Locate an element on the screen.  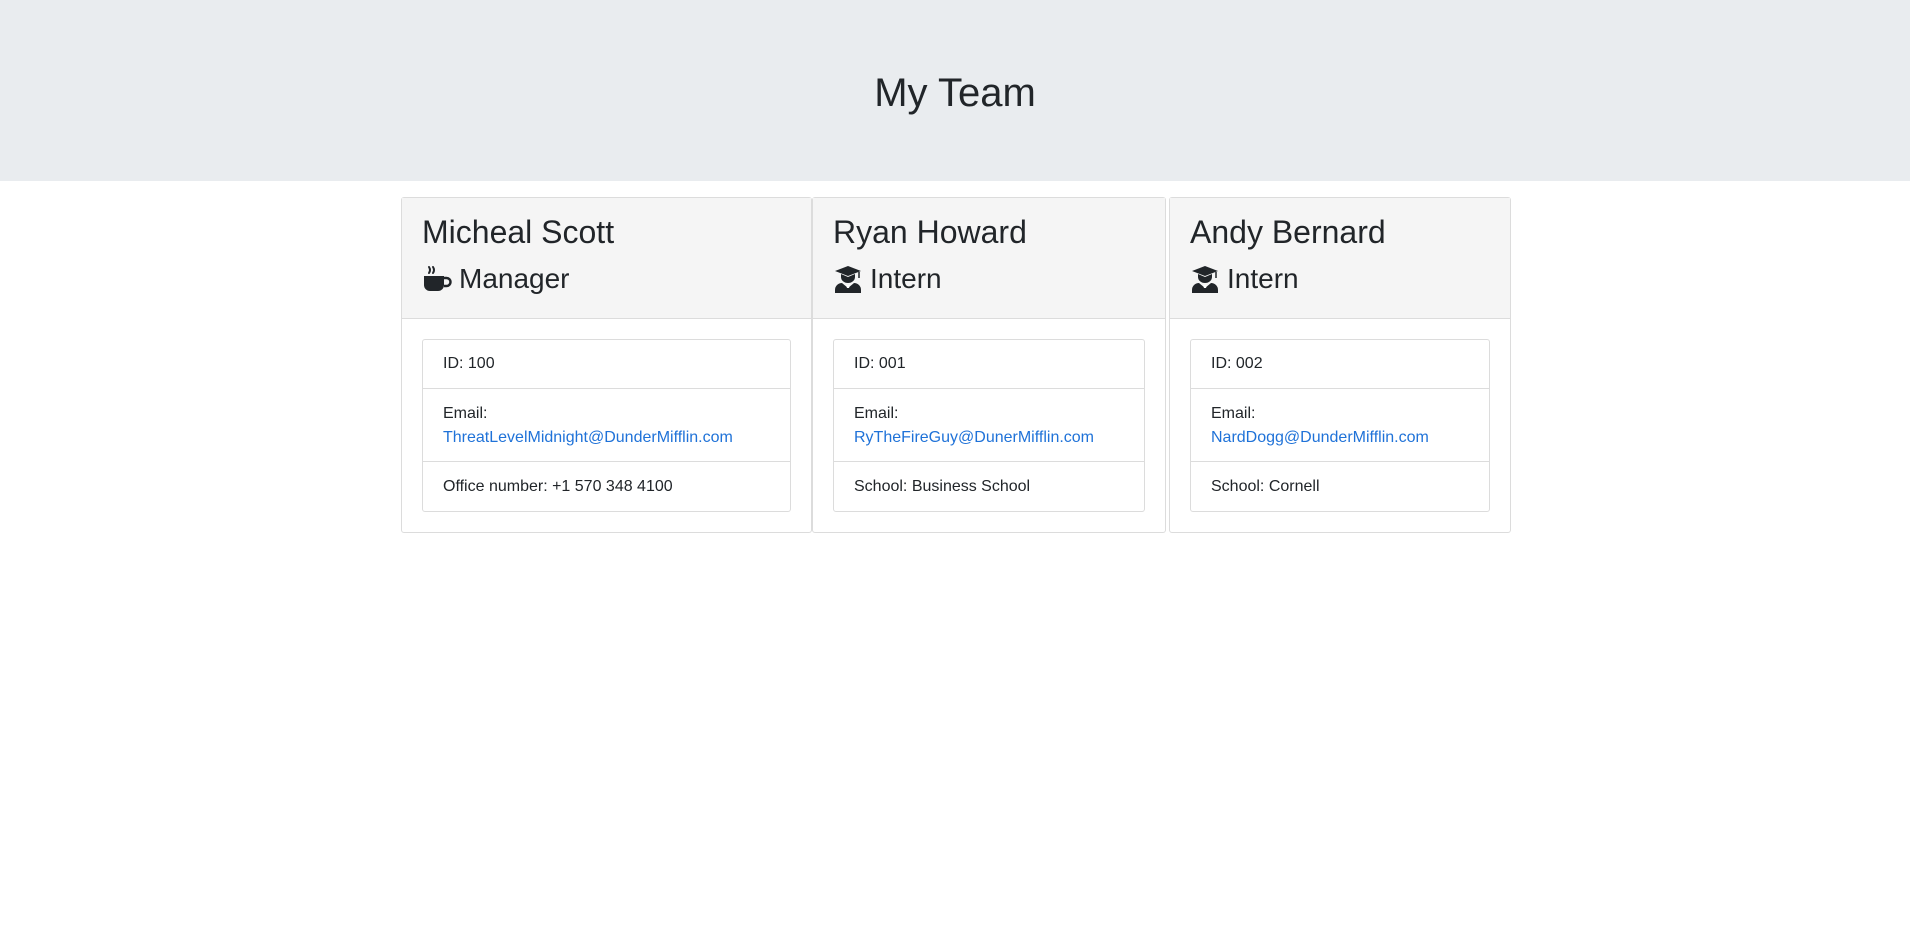
email-link: RyTheFireGuy@DunerMifflin.com is located at coordinates (989, 438).